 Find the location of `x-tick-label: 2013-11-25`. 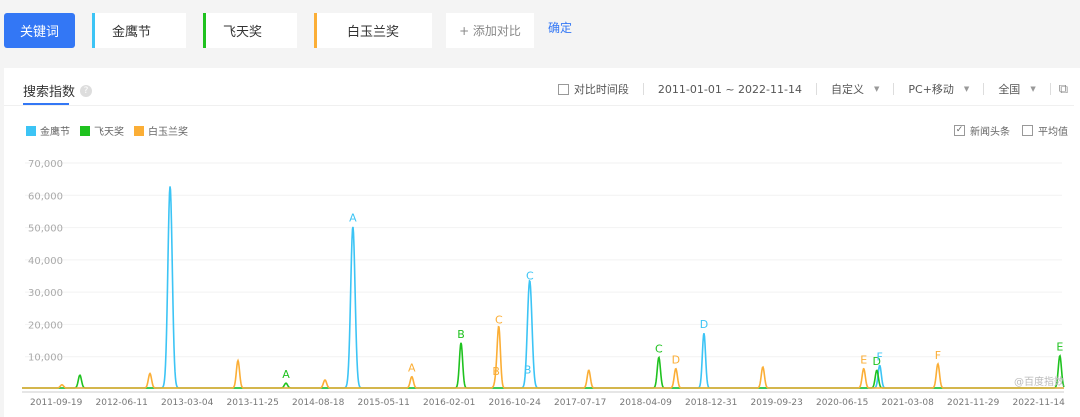

x-tick-label: 2013-11-25 is located at coordinates (252, 403).